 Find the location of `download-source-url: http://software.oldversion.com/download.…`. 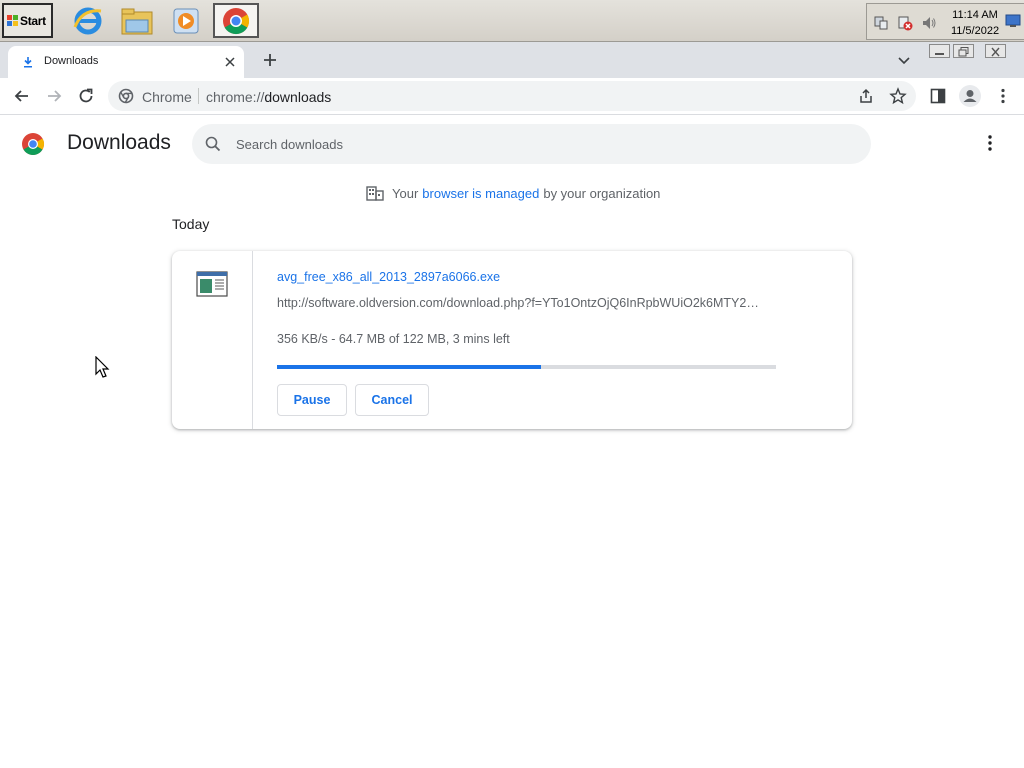

download-source-url: http://software.oldversion.com/download.… is located at coordinates (527, 303).